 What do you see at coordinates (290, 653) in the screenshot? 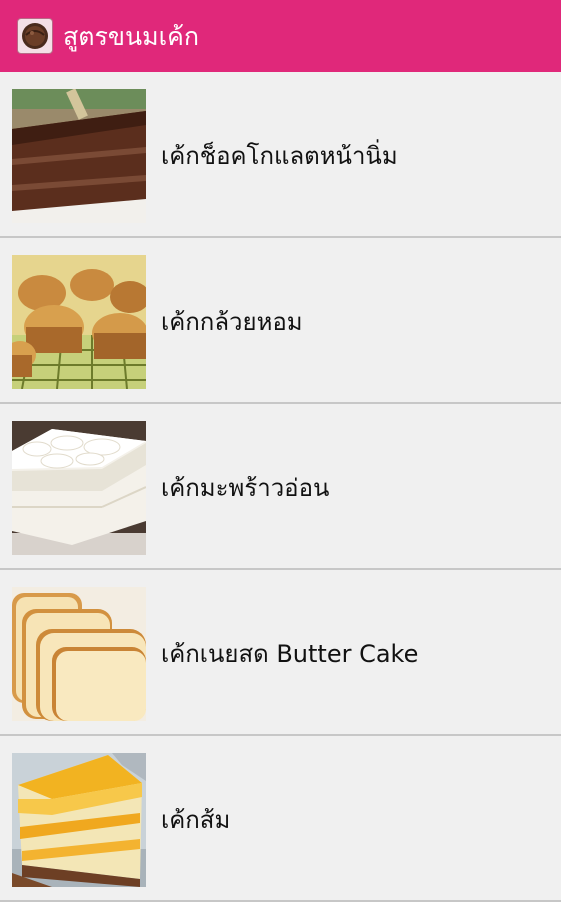
I see `recipe-title: เค้กเนยสด Butter Cake` at bounding box center [290, 653].